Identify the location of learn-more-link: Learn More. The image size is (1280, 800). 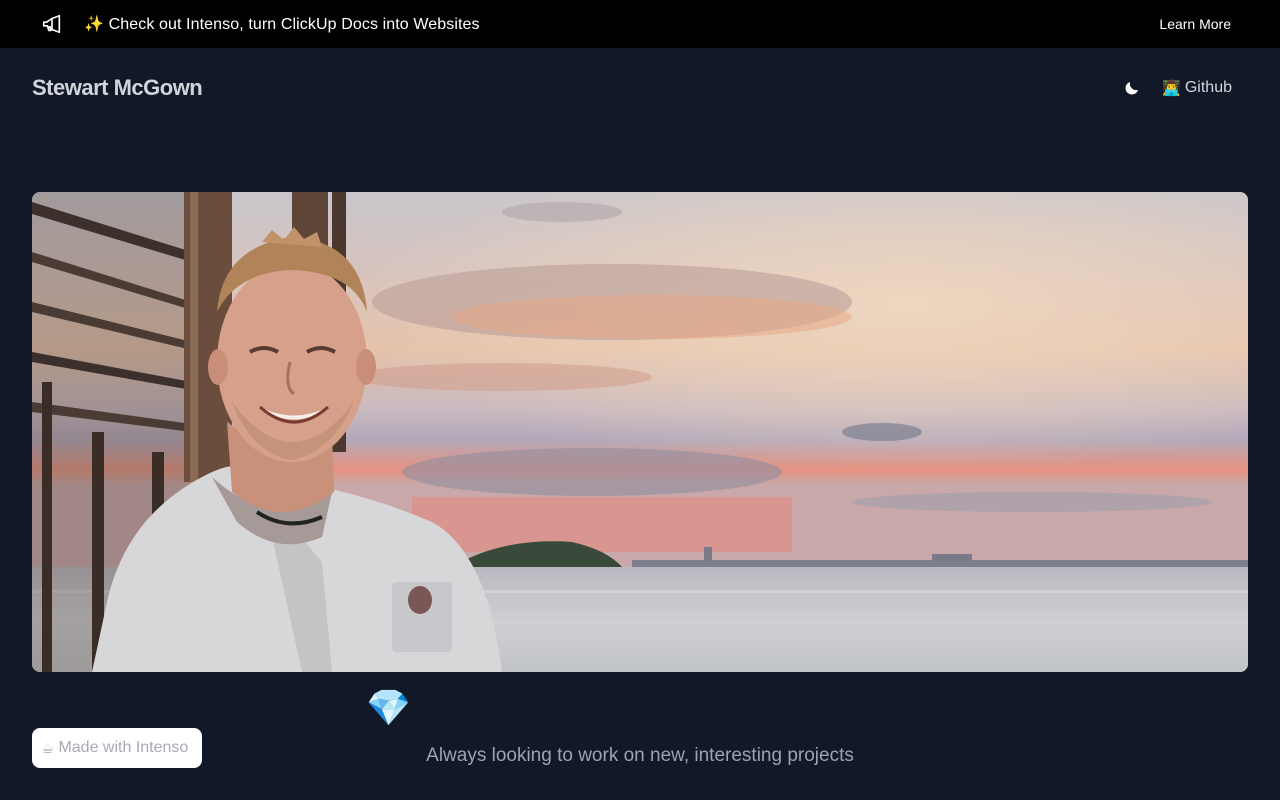
(1195, 24).